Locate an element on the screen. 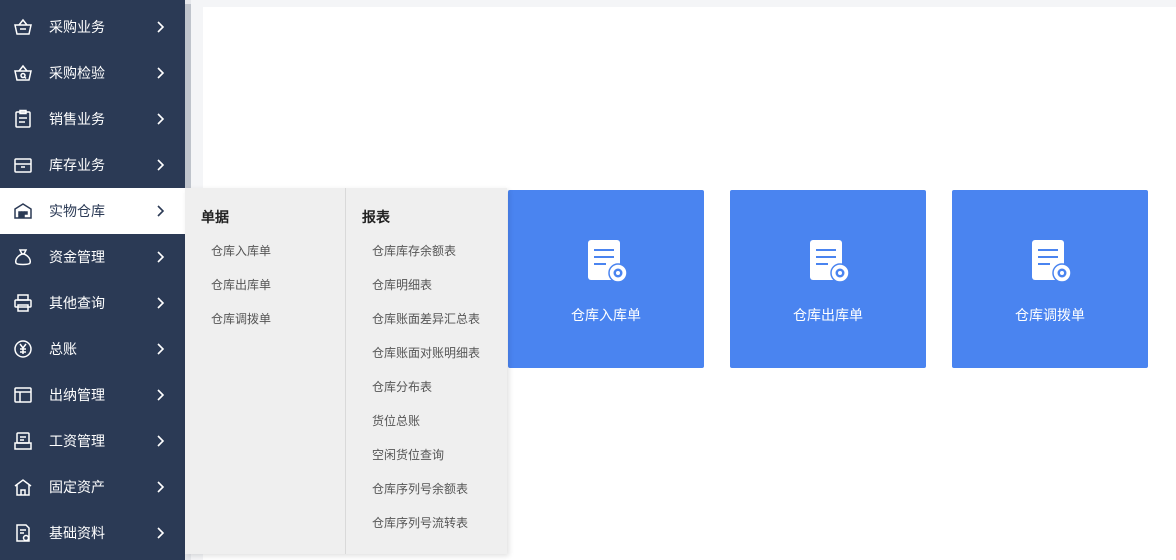  sidebar-item-label: 其他查询 is located at coordinates (77, 304).